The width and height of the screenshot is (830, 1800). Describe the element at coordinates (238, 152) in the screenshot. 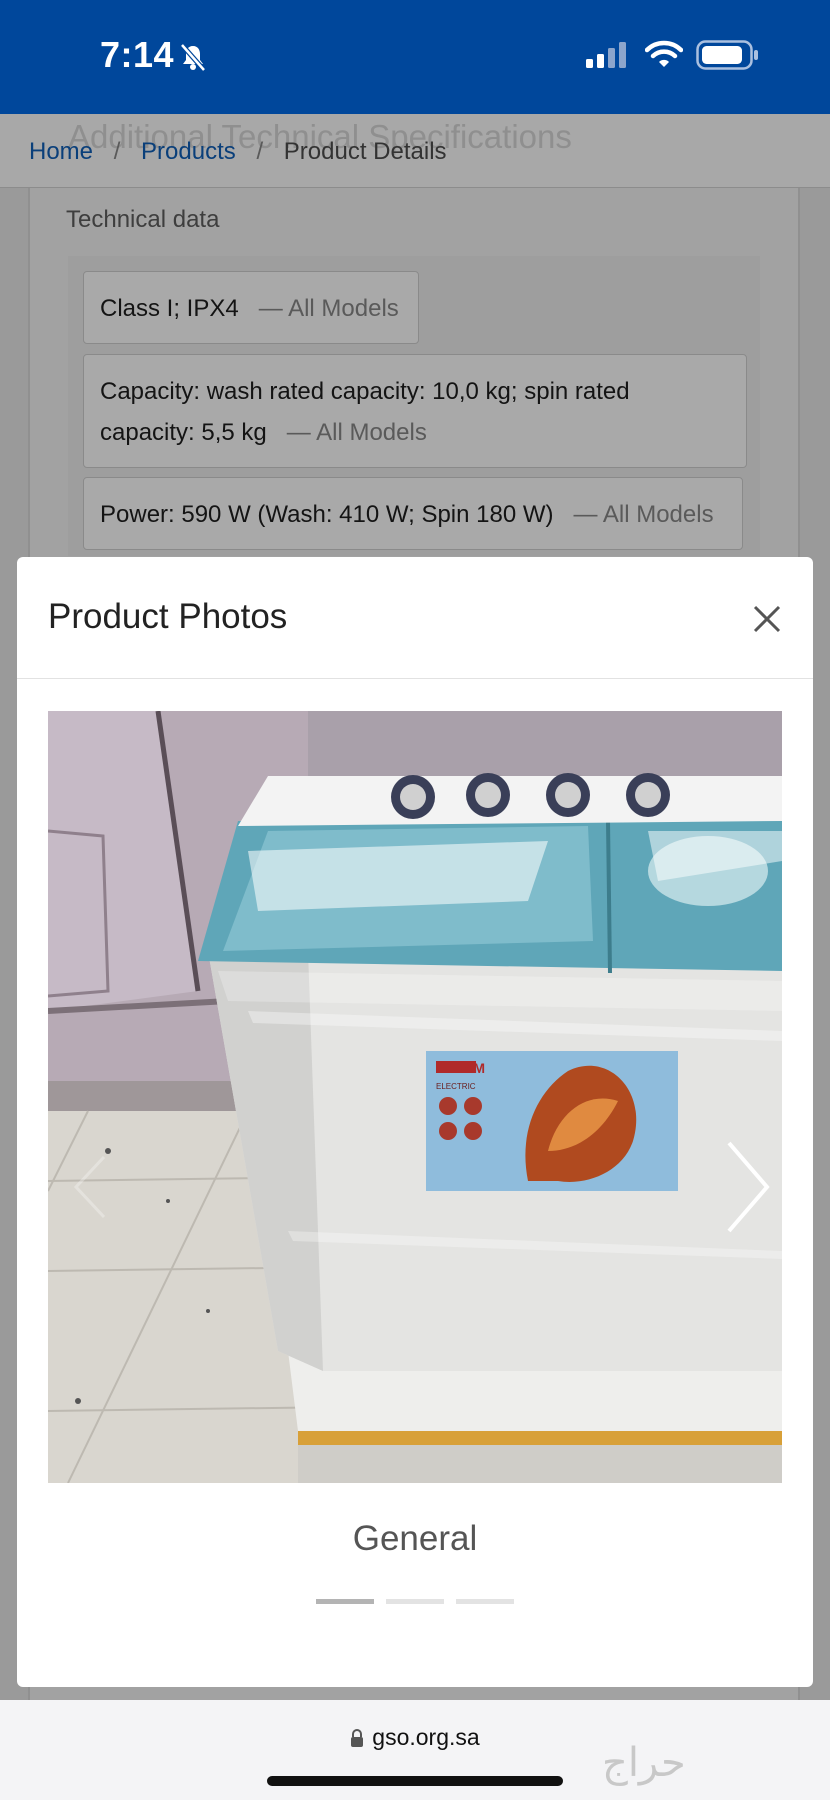

I see `breadcrumb: Home / Products / Product Details` at that location.